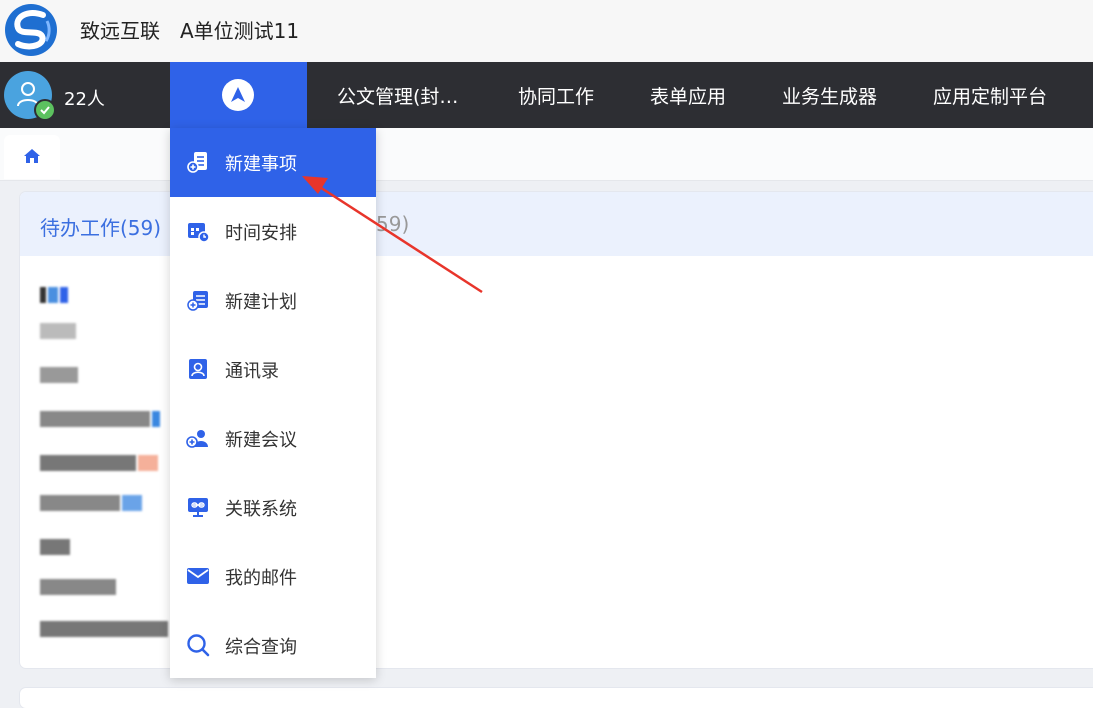 The width and height of the screenshot is (1093, 708). I want to click on check-icon, so click(45, 110).